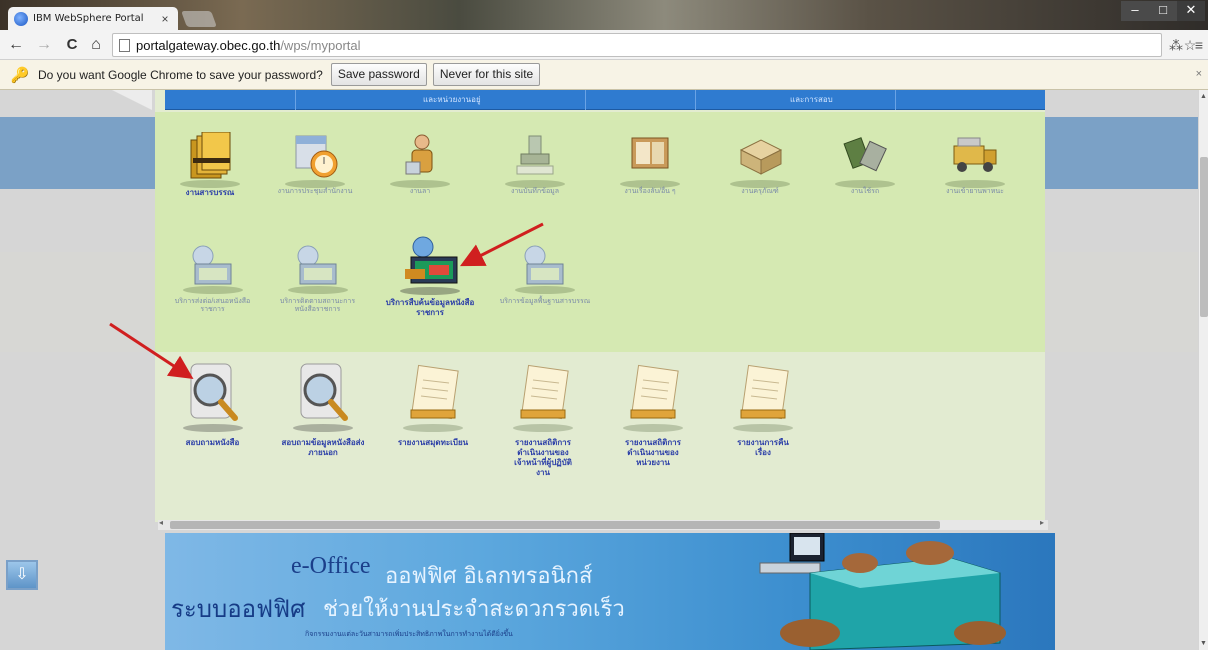 The image size is (1208, 650). Describe the element at coordinates (21, 18) in the screenshot. I see `globe-icon` at that location.